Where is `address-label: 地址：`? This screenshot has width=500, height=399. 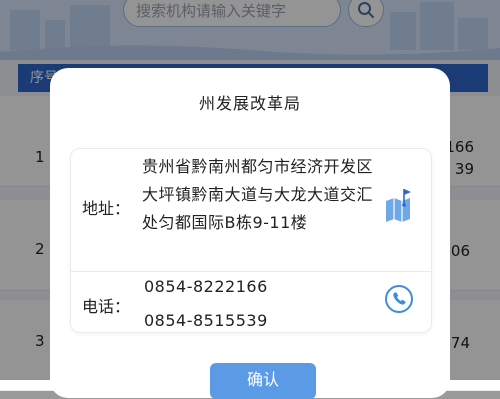
address-label: 地址： is located at coordinates (106, 208).